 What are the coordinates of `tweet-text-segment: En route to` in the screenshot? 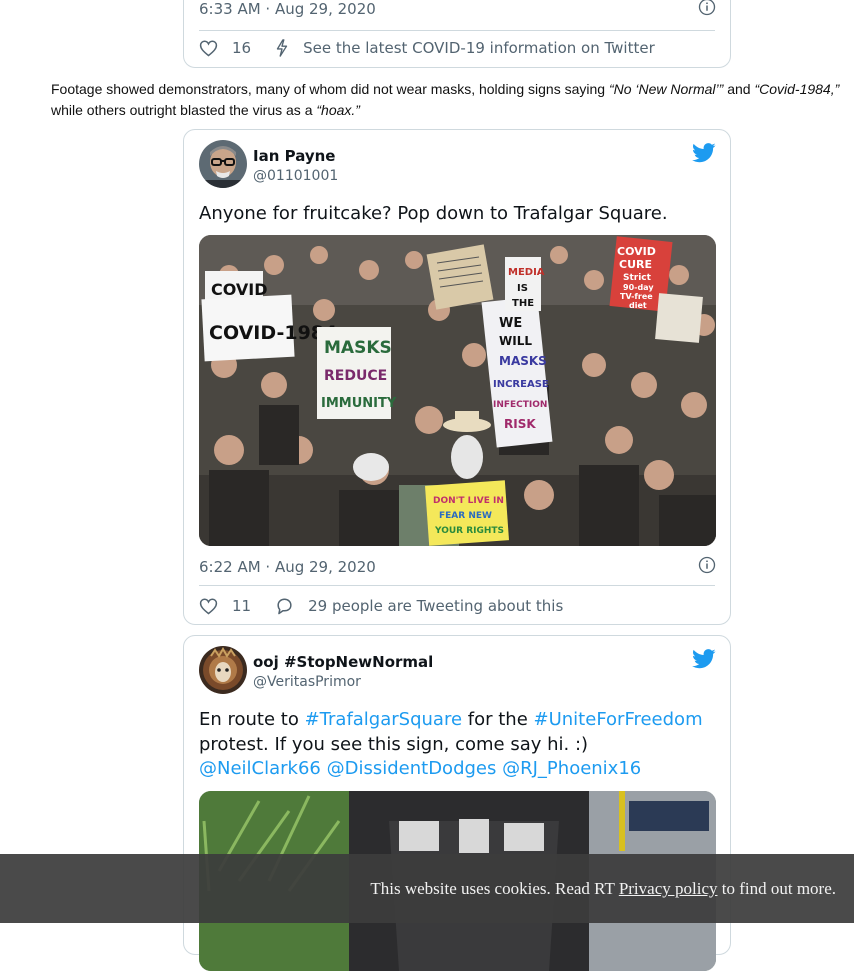 It's located at (252, 719).